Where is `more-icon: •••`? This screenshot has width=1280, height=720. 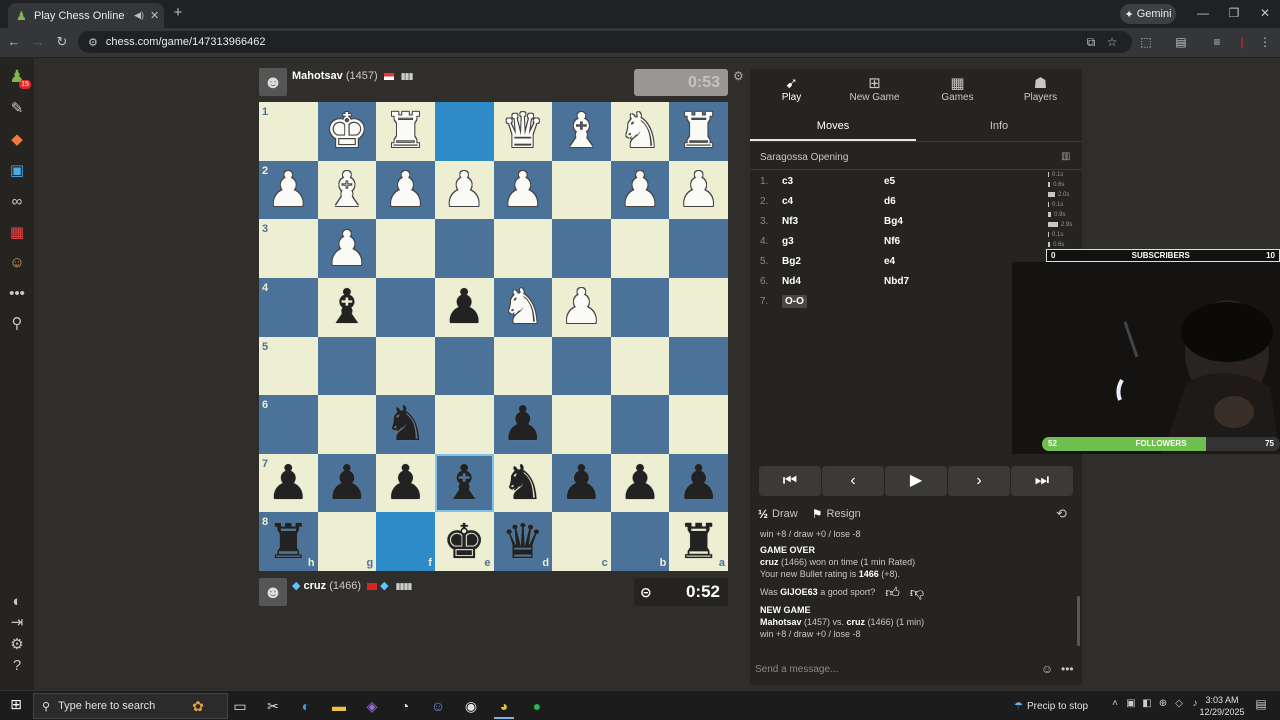 more-icon: ••• is located at coordinates (17, 294).